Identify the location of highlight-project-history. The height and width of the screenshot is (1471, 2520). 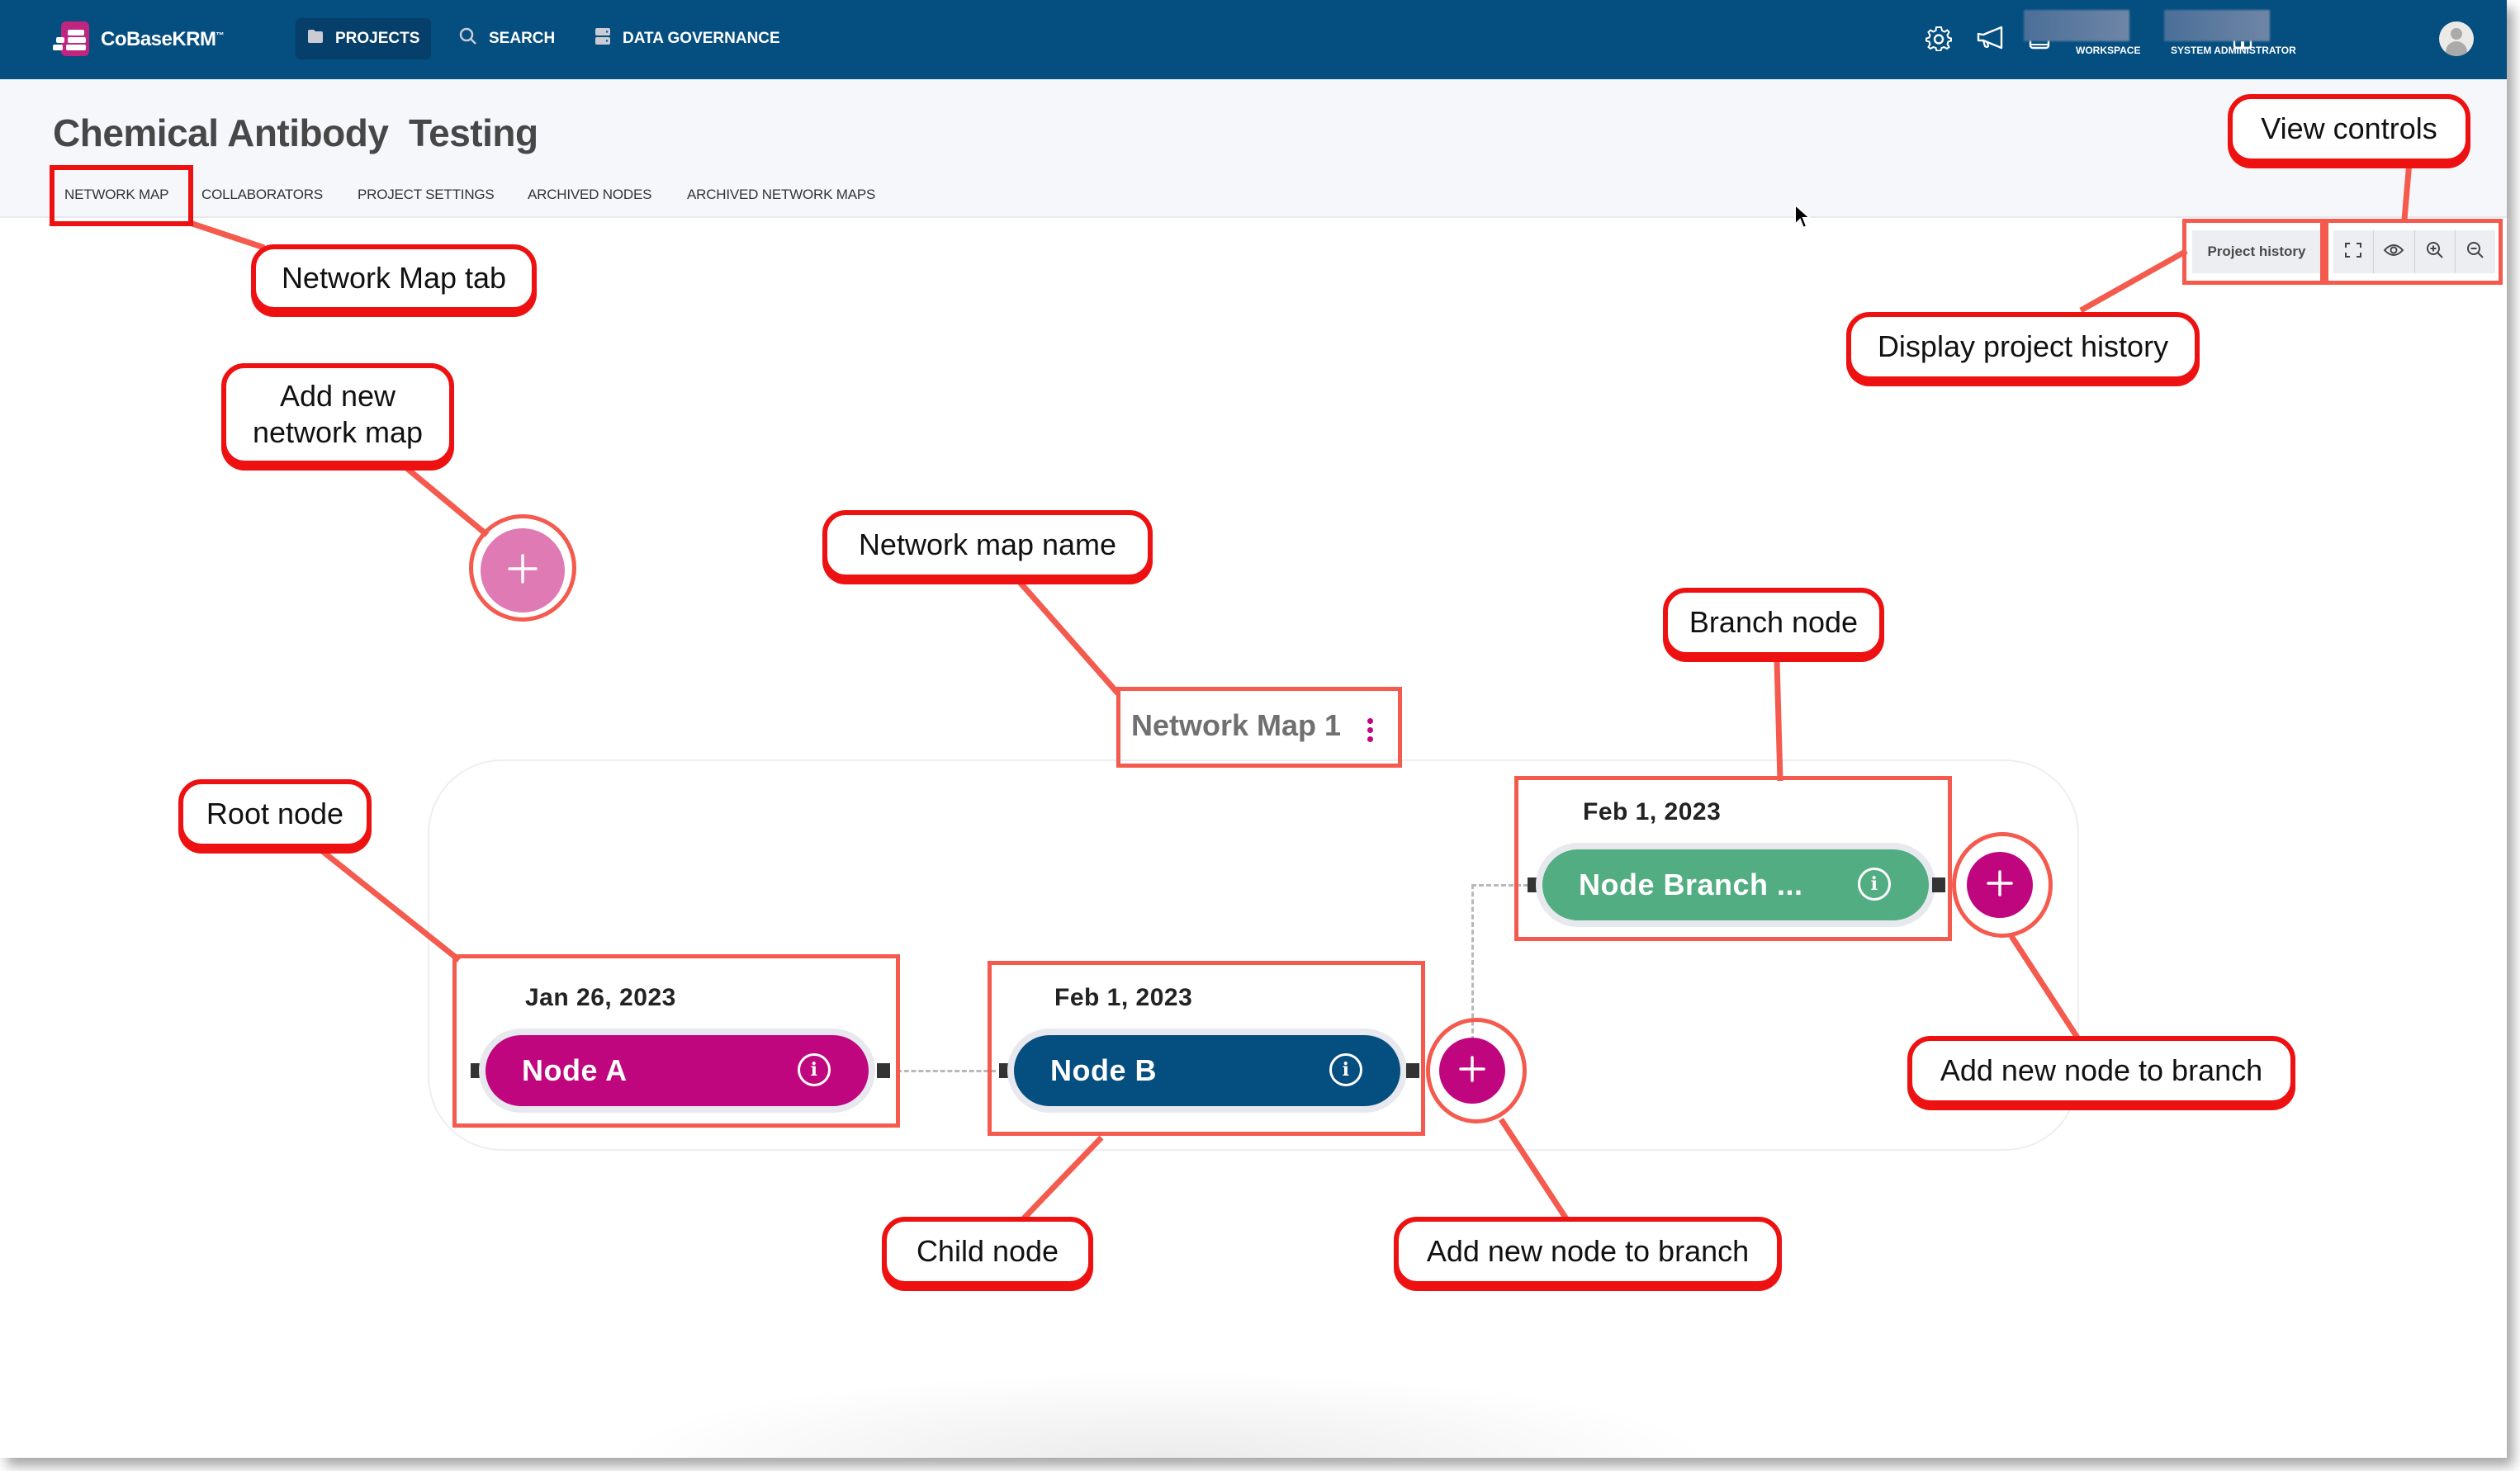
(2253, 252).